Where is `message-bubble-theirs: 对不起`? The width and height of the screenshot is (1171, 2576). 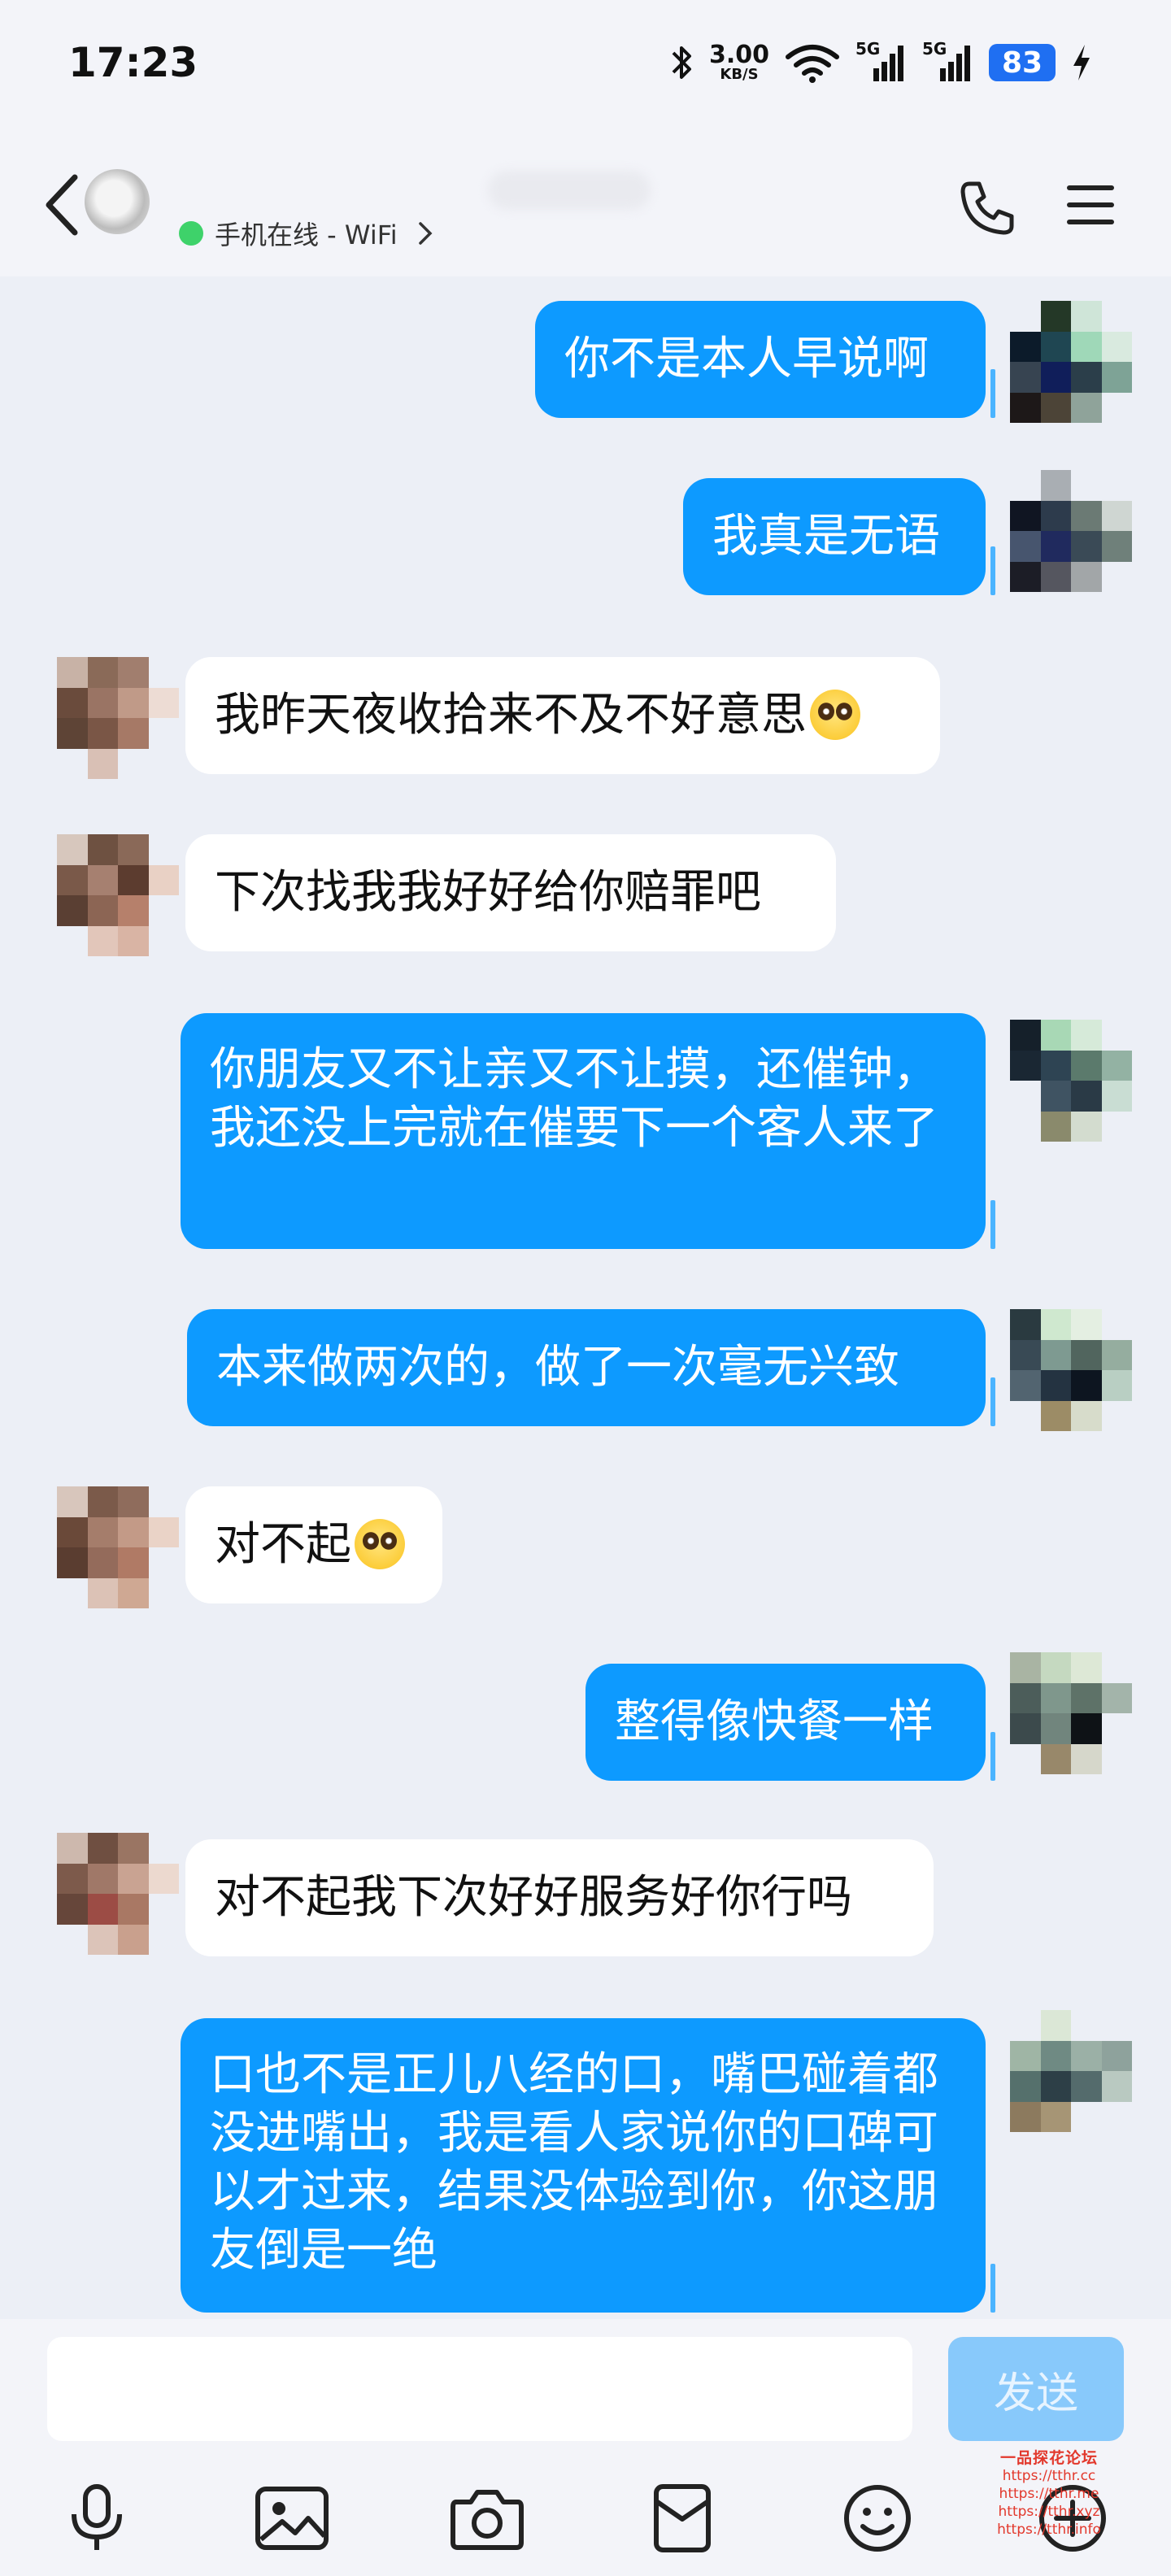
message-bubble-theirs: 对不起 is located at coordinates (313, 1545).